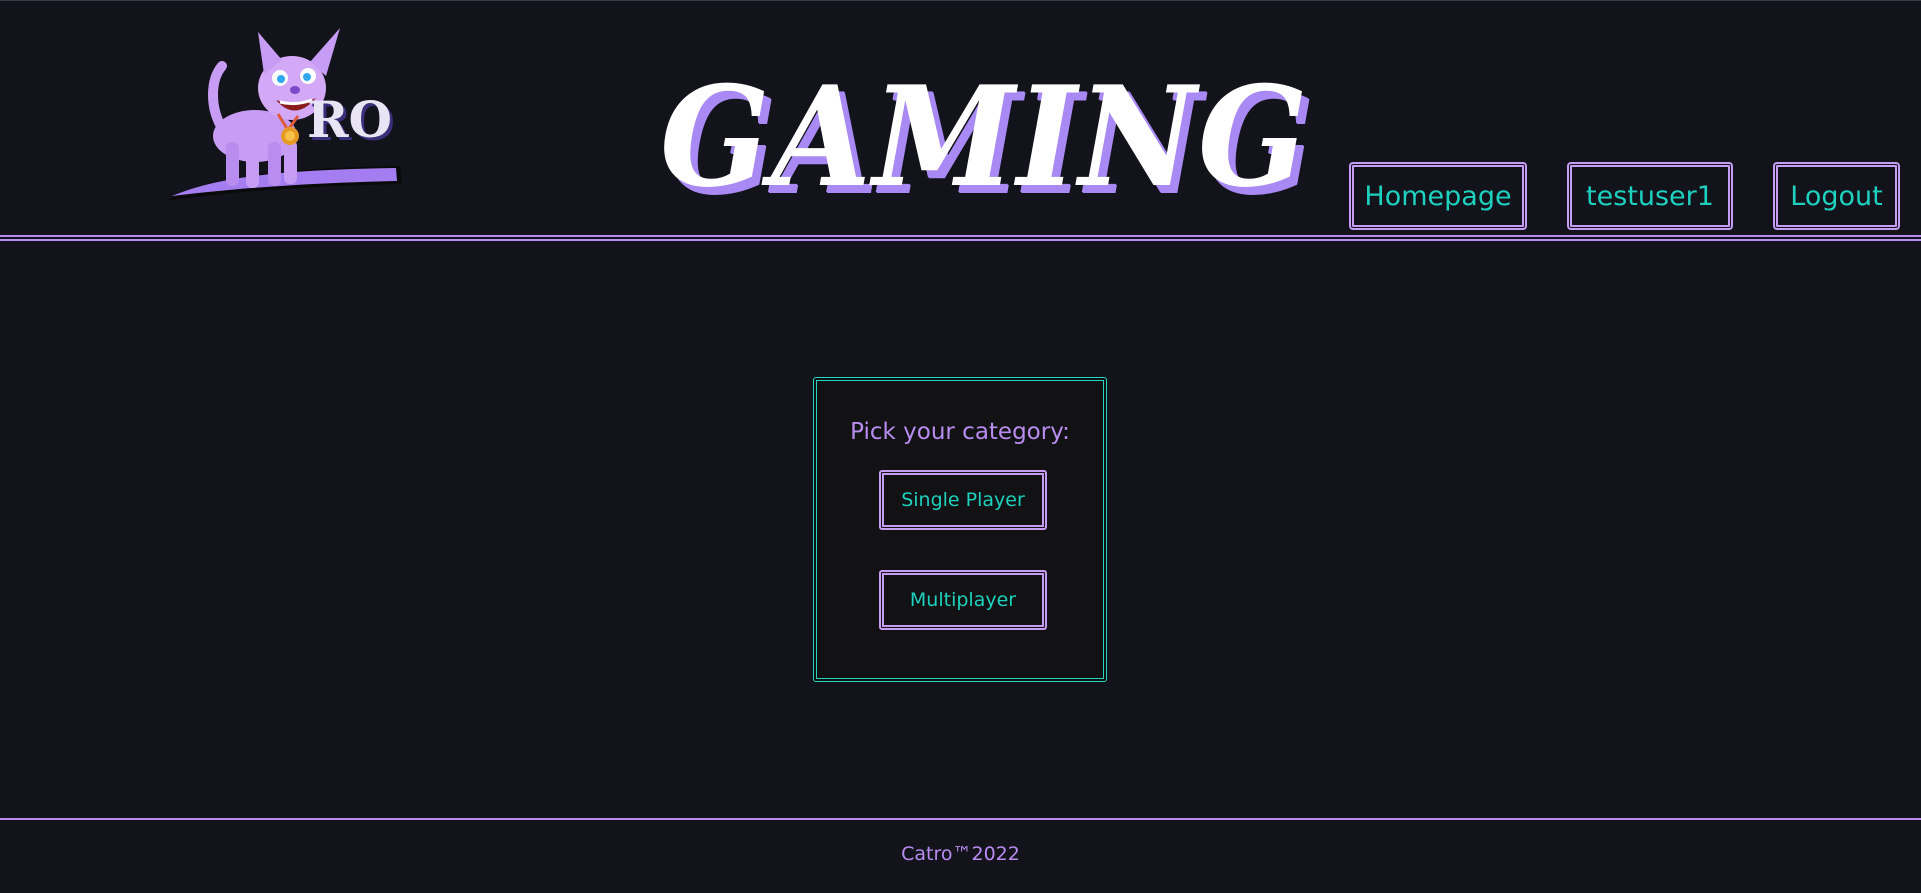 The image size is (1921, 893). I want to click on header-divider, so click(960, 238).